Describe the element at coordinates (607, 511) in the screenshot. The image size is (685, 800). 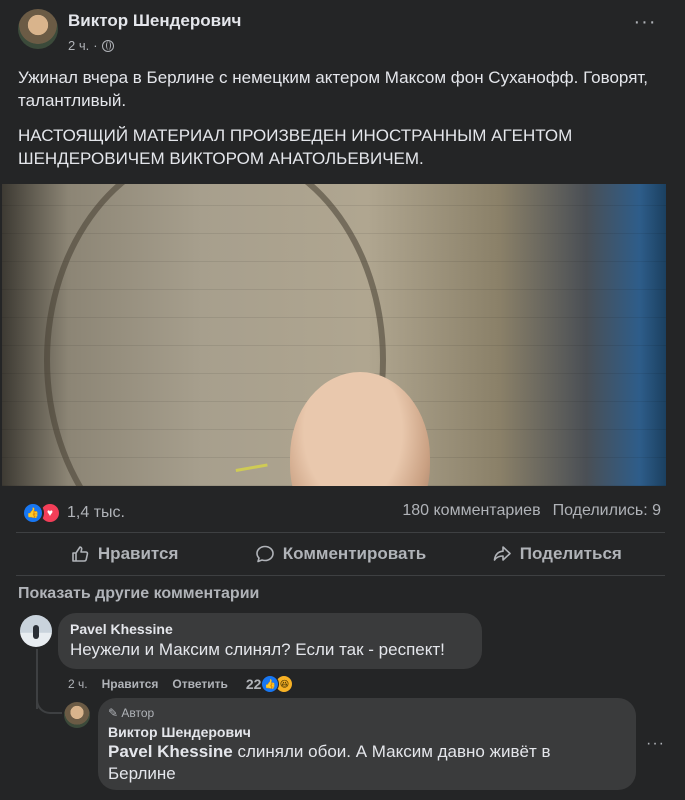
I see `shares-count-link: Поделились: 9` at that location.